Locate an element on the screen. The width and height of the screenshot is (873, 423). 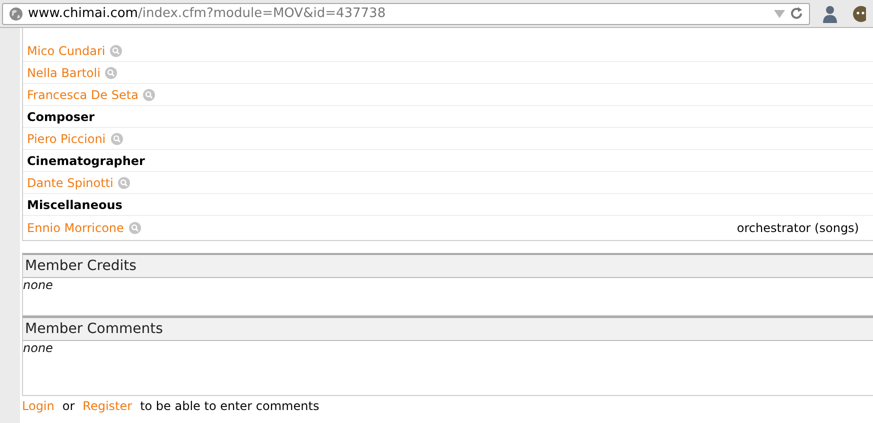
credit-category: Miscellaneous is located at coordinates (74, 205).